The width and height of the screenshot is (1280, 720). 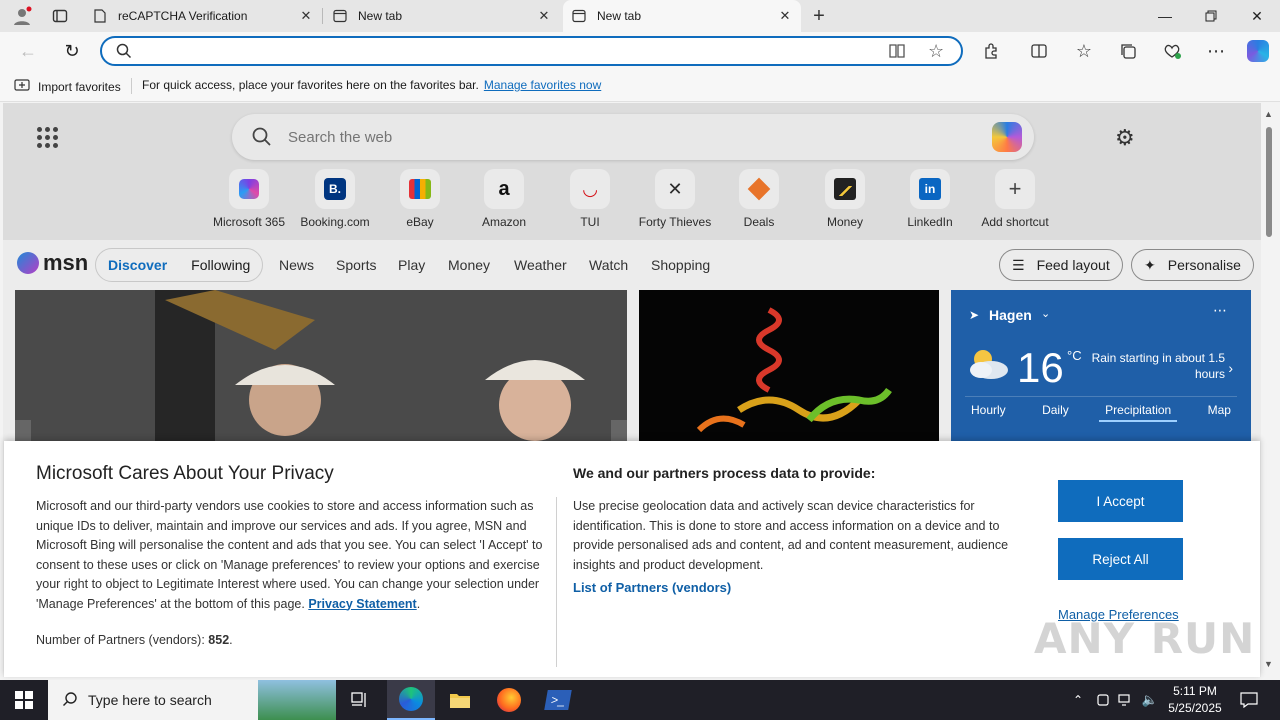 I want to click on temperature-unit: °C, so click(x=1074, y=355).